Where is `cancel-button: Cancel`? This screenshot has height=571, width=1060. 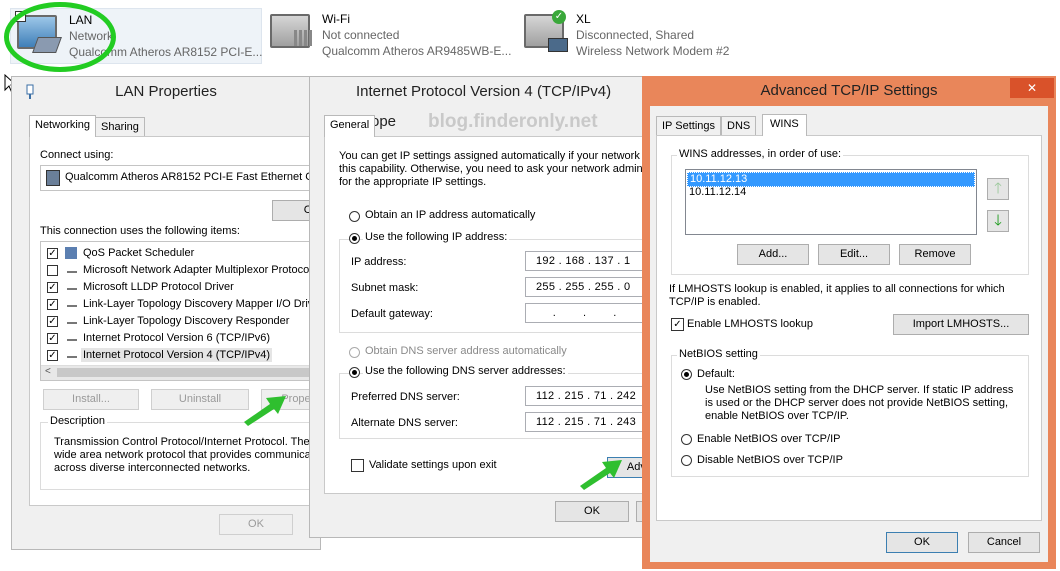
cancel-button: Cancel is located at coordinates (1004, 542).